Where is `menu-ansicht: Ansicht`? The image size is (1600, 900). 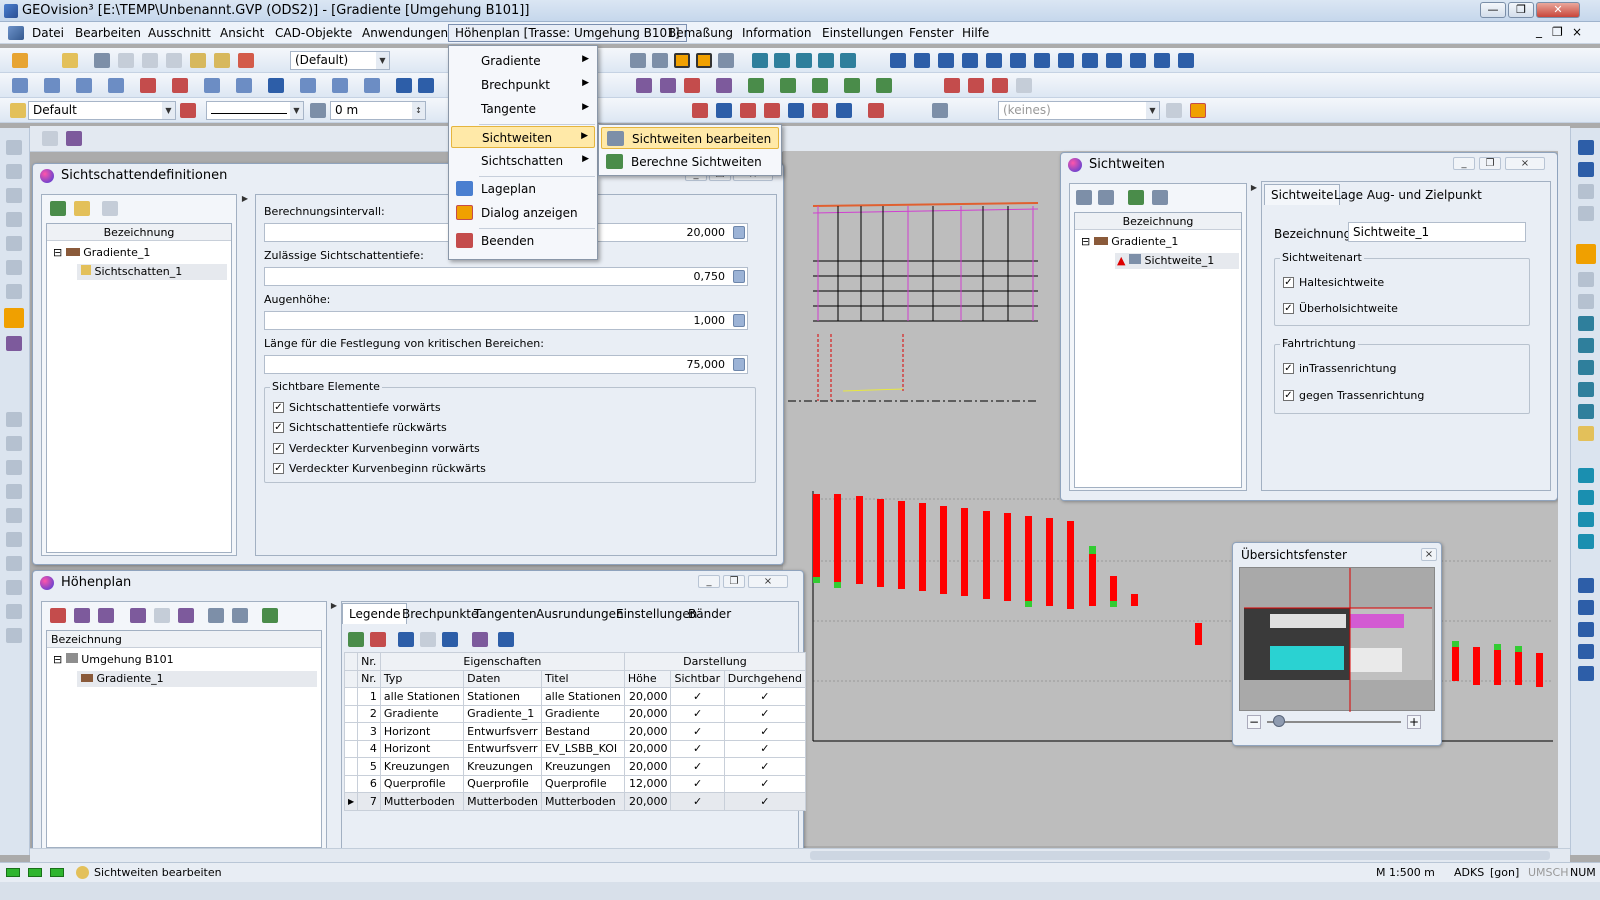 menu-ansicht: Ansicht is located at coordinates (242, 33).